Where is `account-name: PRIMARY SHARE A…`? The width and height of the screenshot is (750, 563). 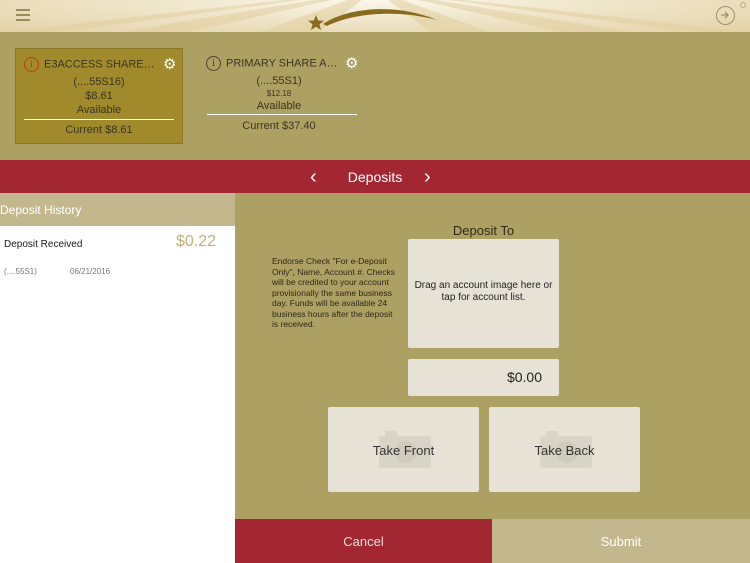
account-name: PRIMARY SHARE A… is located at coordinates (282, 63).